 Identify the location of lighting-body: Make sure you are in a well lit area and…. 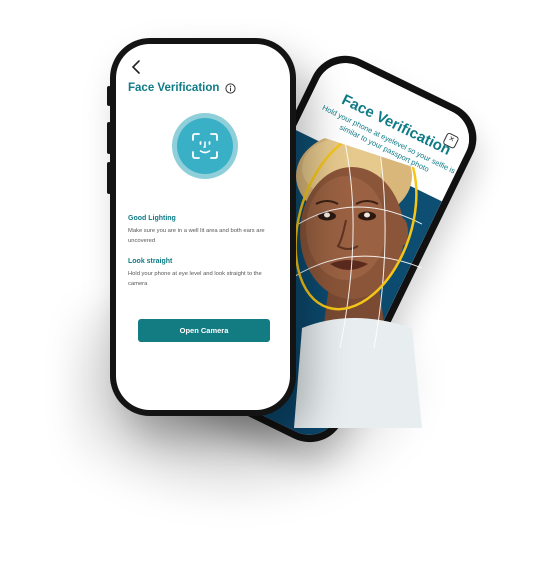
(196, 236).